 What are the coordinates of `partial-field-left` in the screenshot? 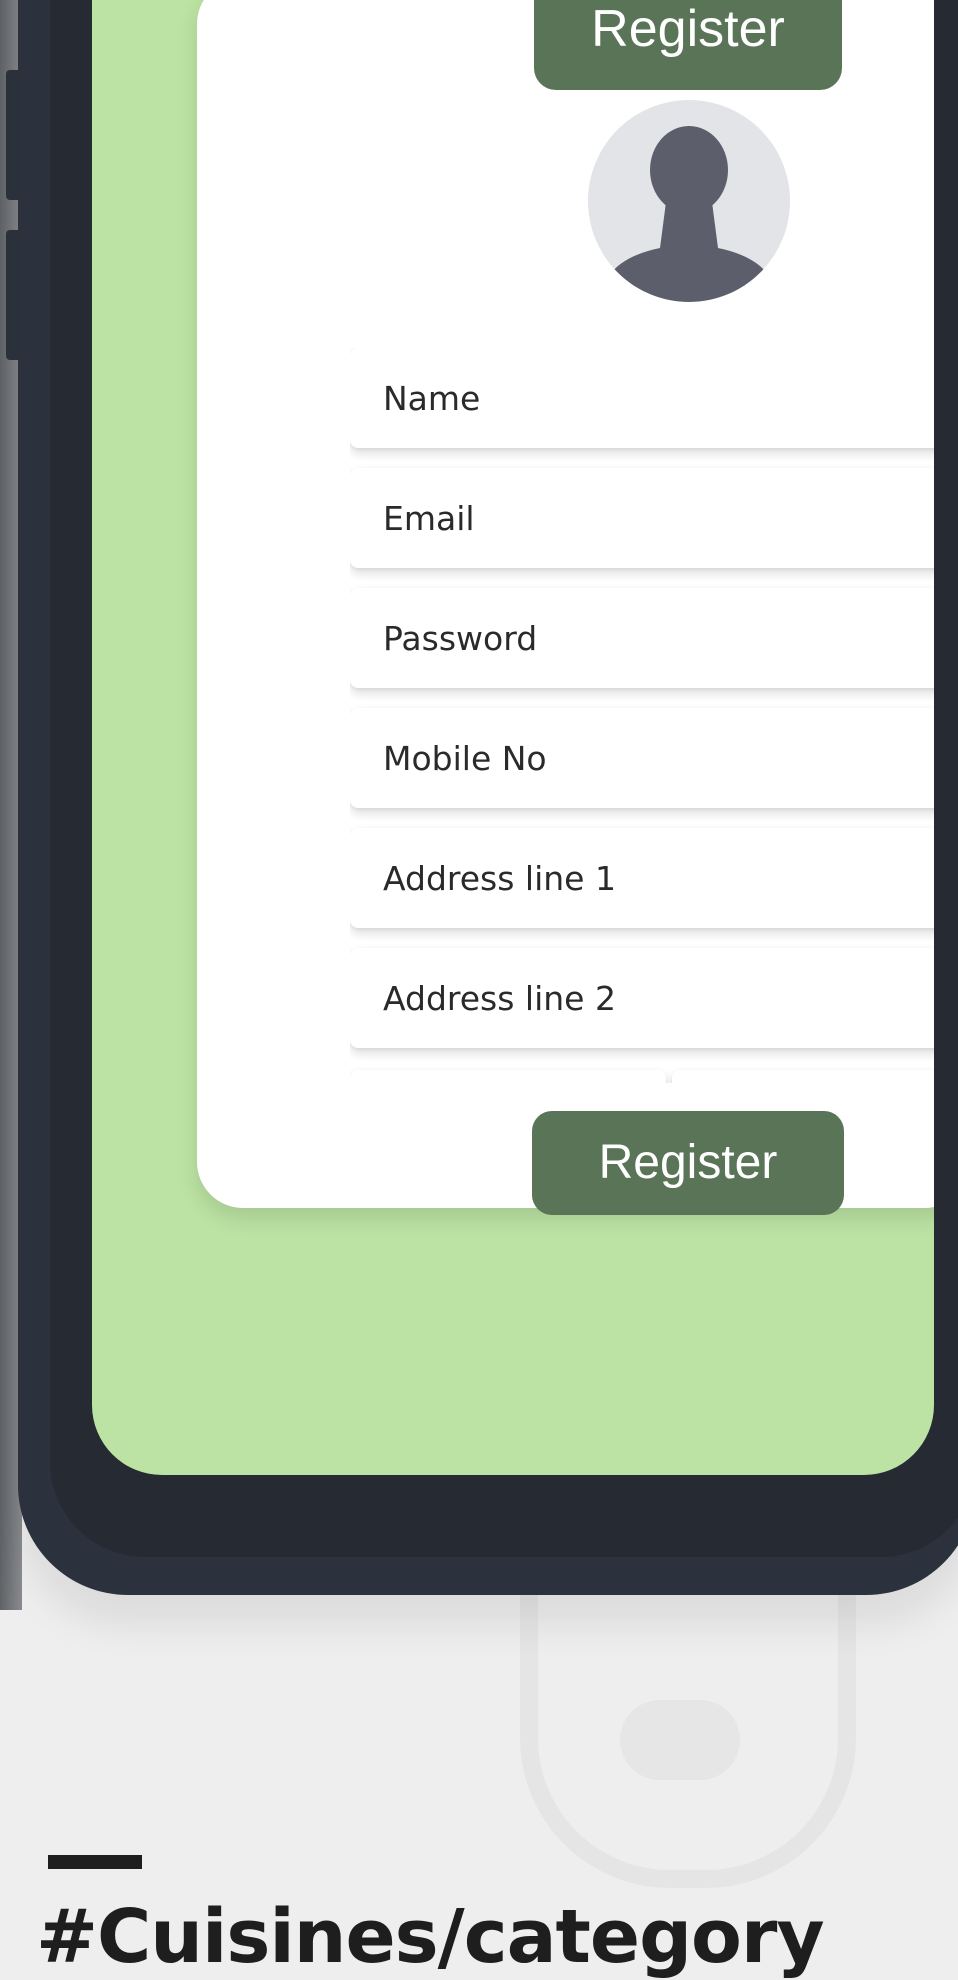 It's located at (508, 1076).